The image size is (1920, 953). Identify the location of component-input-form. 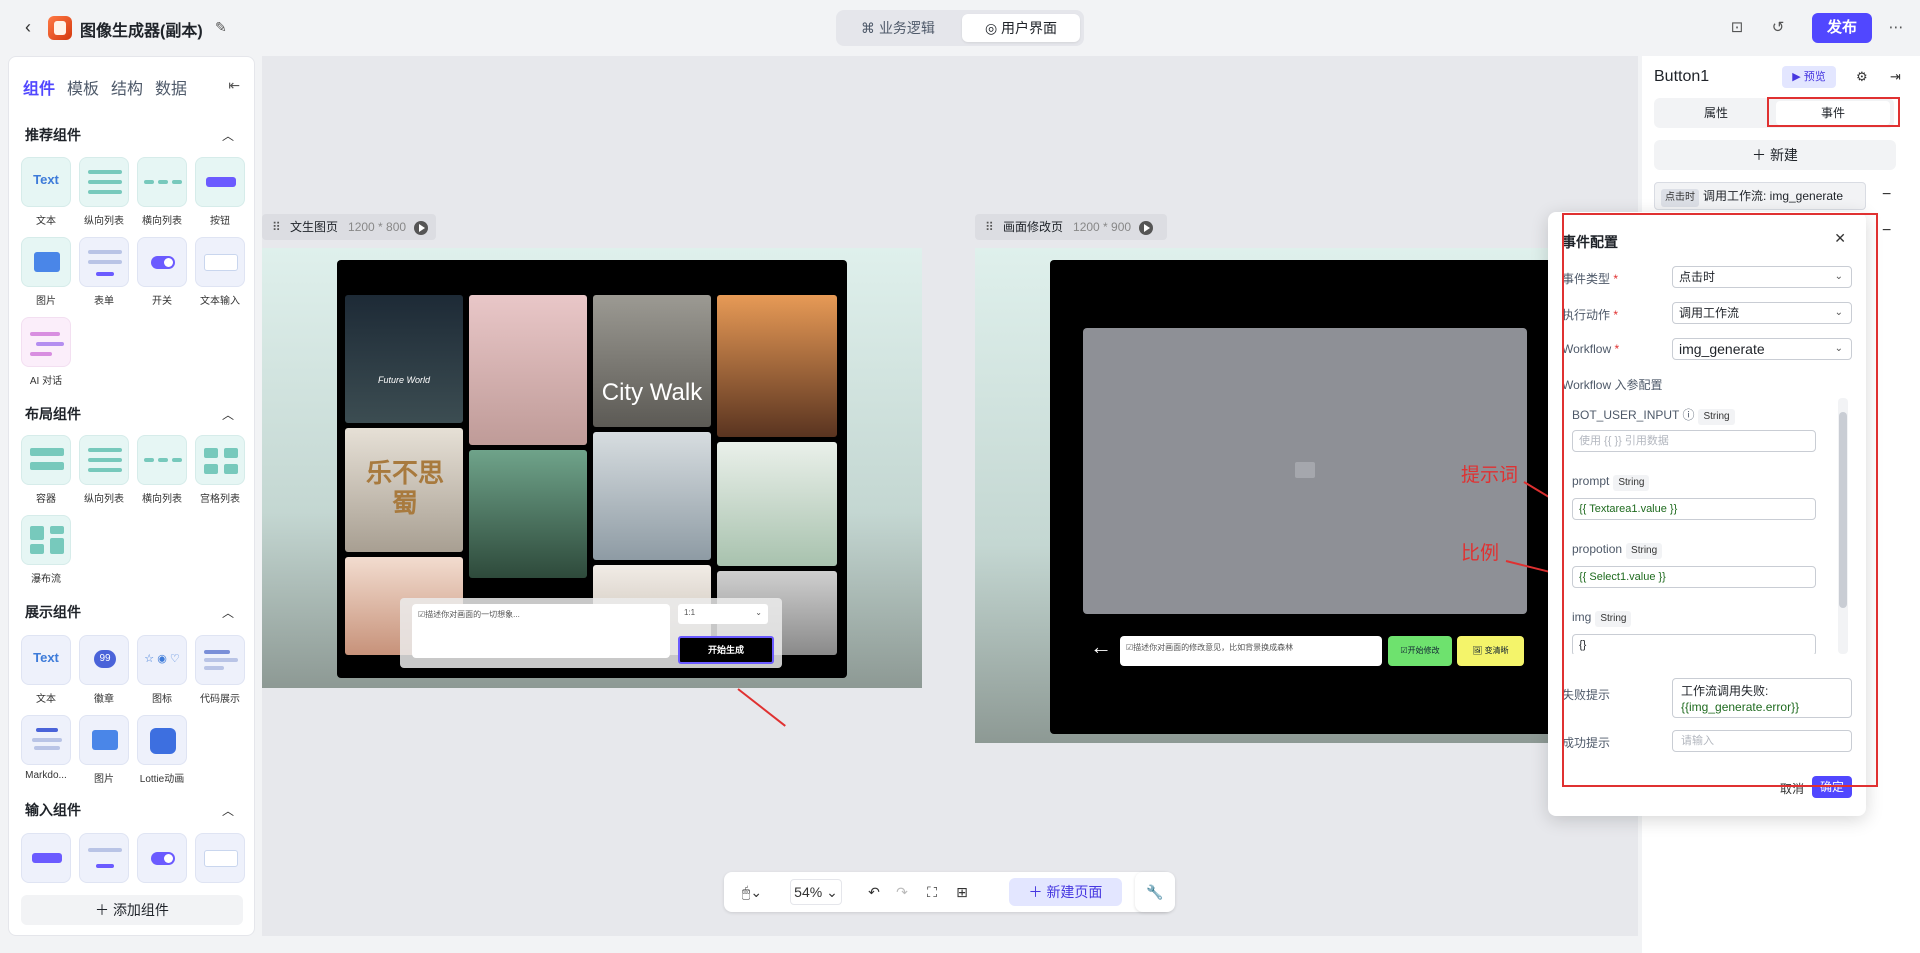
(104, 858).